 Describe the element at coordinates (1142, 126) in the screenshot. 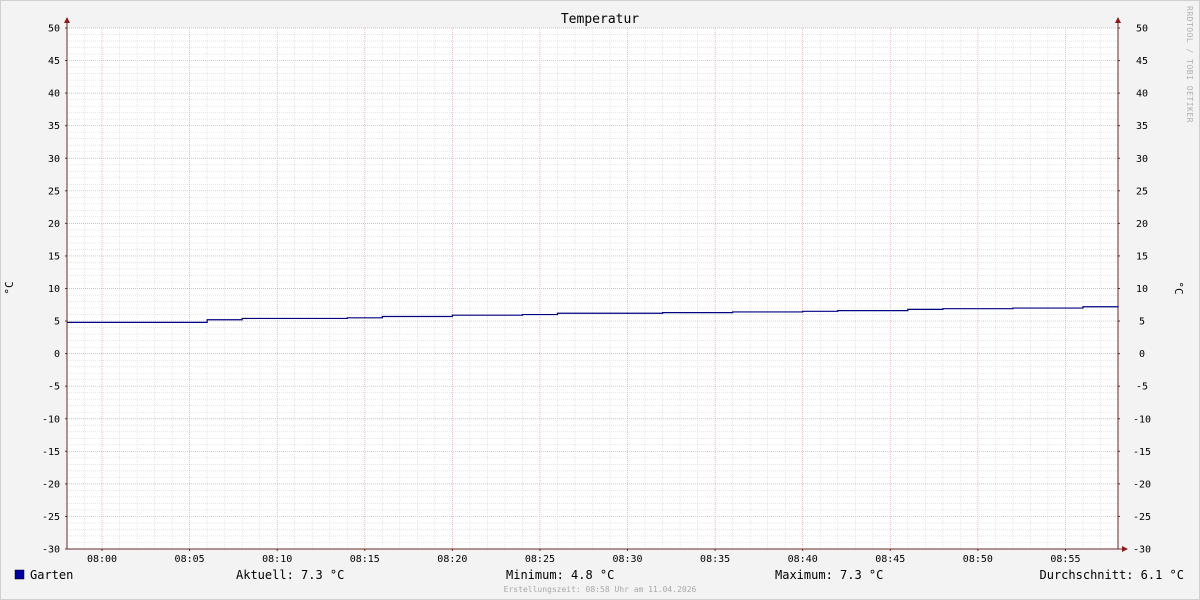

I see `y-tick-label-right: 35` at that location.